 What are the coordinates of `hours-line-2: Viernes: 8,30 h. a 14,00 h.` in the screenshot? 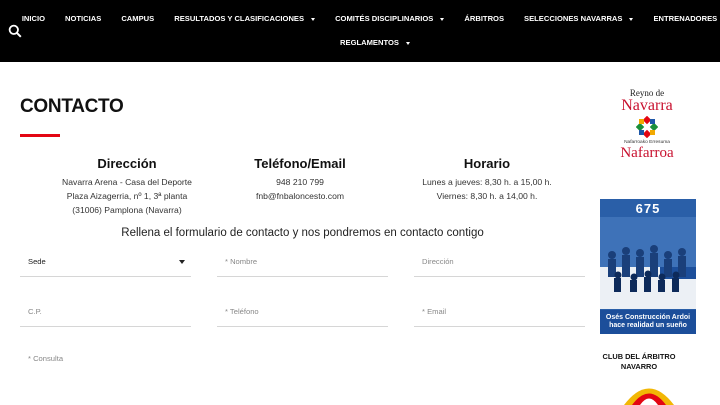 It's located at (487, 196).